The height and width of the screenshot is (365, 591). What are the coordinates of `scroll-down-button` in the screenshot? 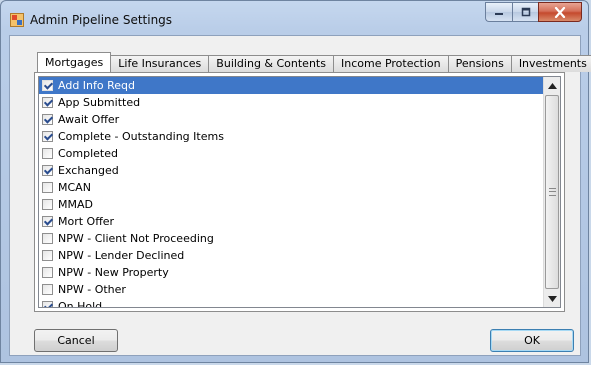 It's located at (552, 298).